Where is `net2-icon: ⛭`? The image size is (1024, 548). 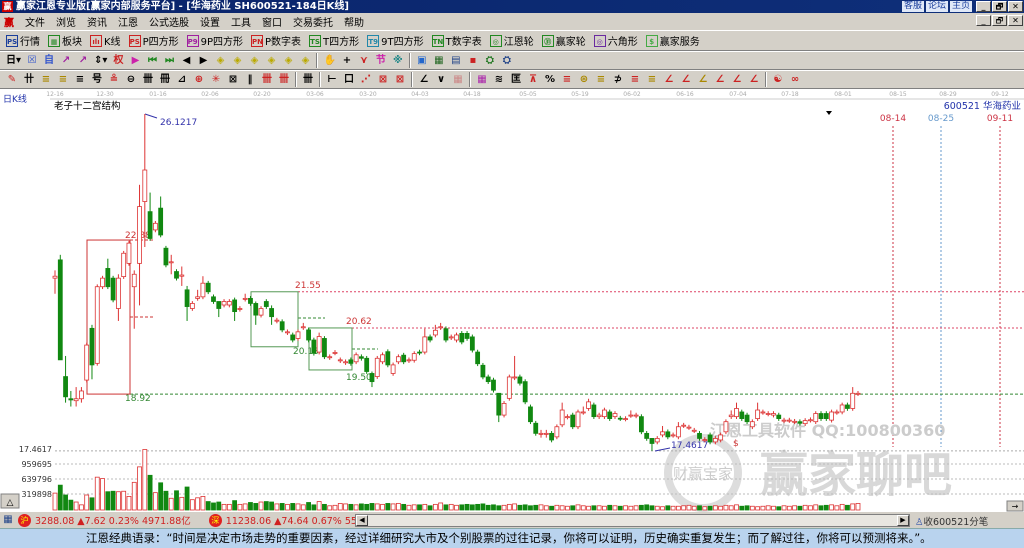
net2-icon: ⛭ is located at coordinates (507, 61).